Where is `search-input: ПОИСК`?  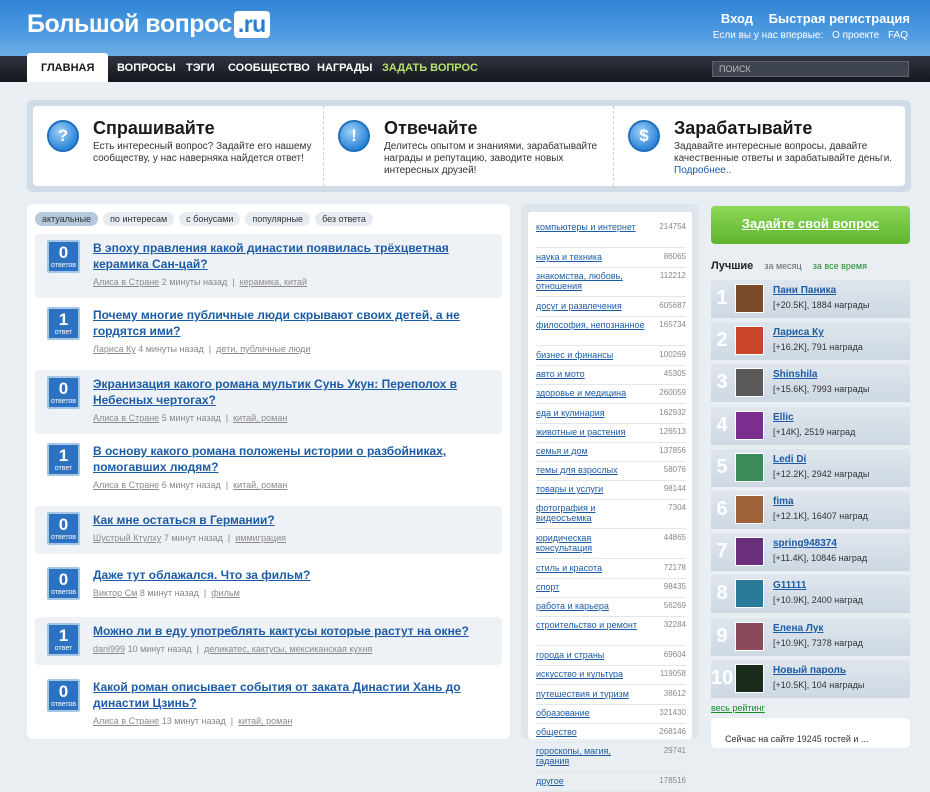
search-input: ПОИСК is located at coordinates (810, 69).